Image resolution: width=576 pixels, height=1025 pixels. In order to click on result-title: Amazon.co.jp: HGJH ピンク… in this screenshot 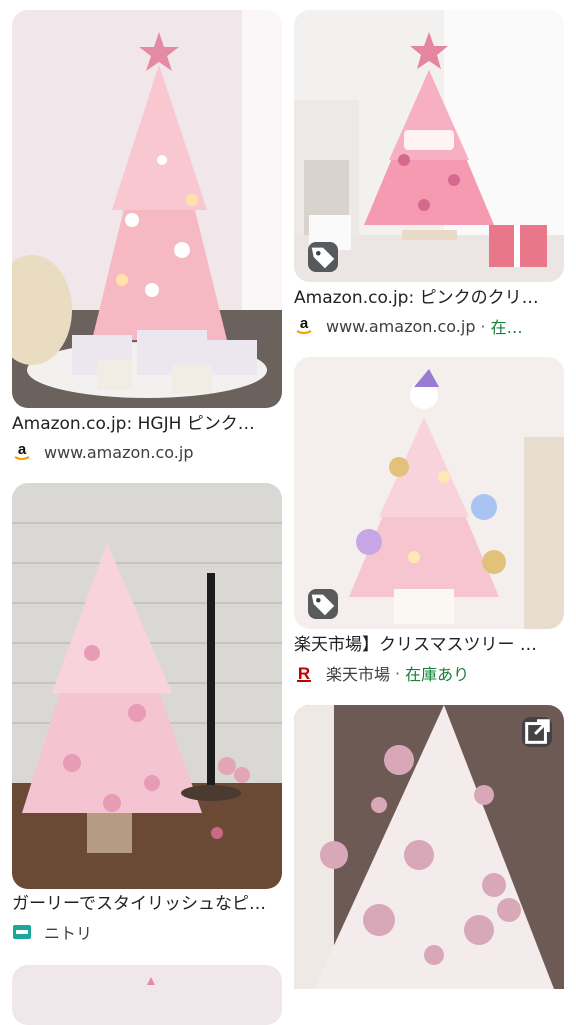, I will do `click(147, 424)`.